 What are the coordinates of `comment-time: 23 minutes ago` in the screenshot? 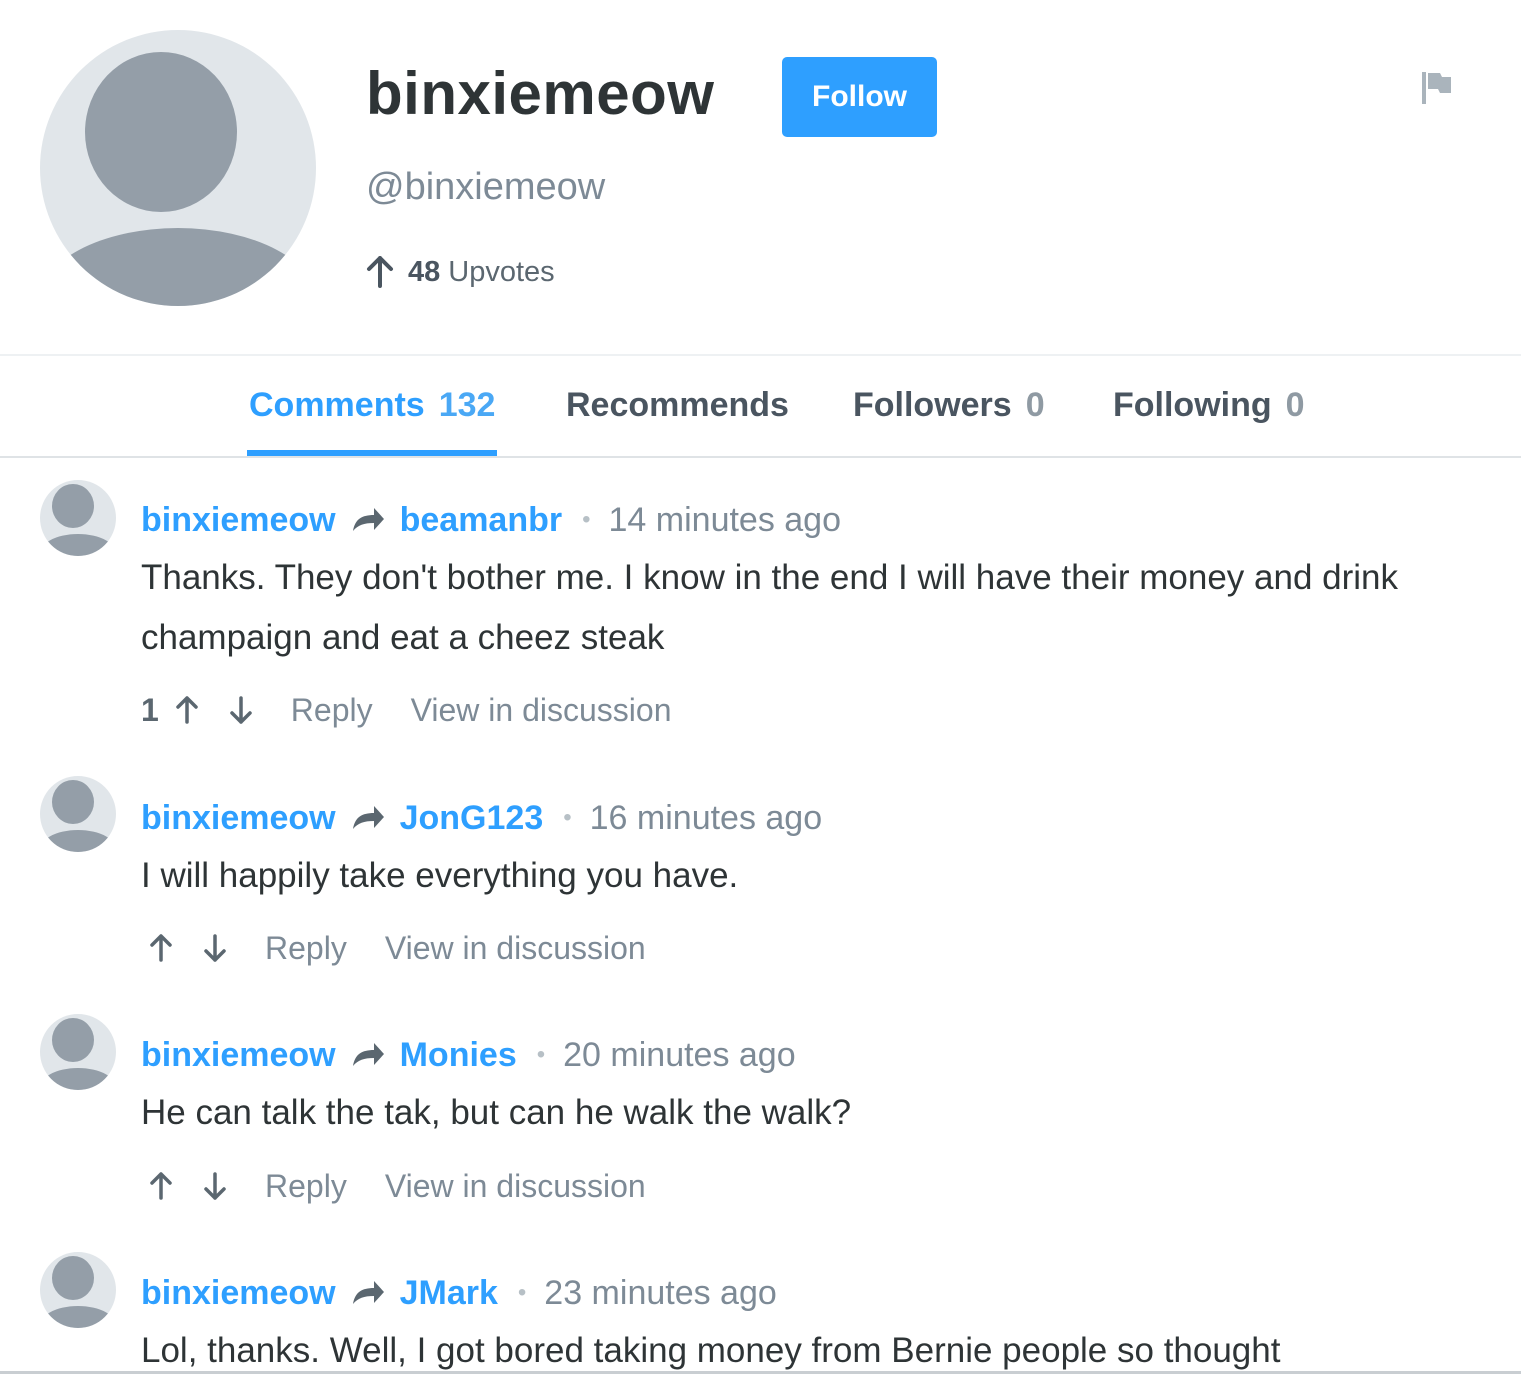 It's located at (660, 1293).